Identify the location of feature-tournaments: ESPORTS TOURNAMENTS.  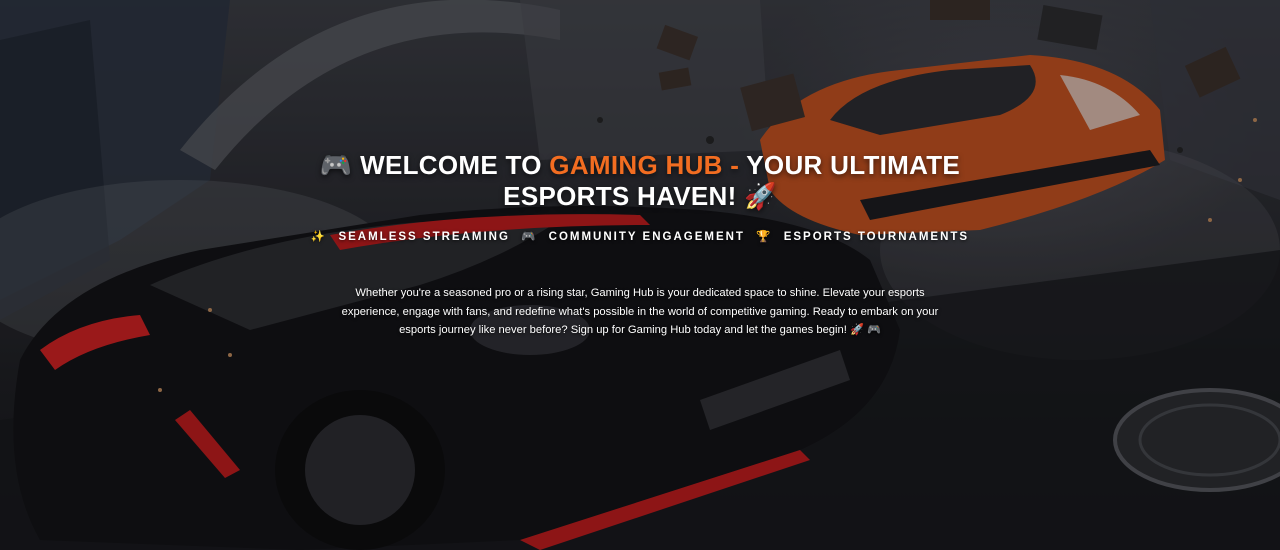
(876, 237).